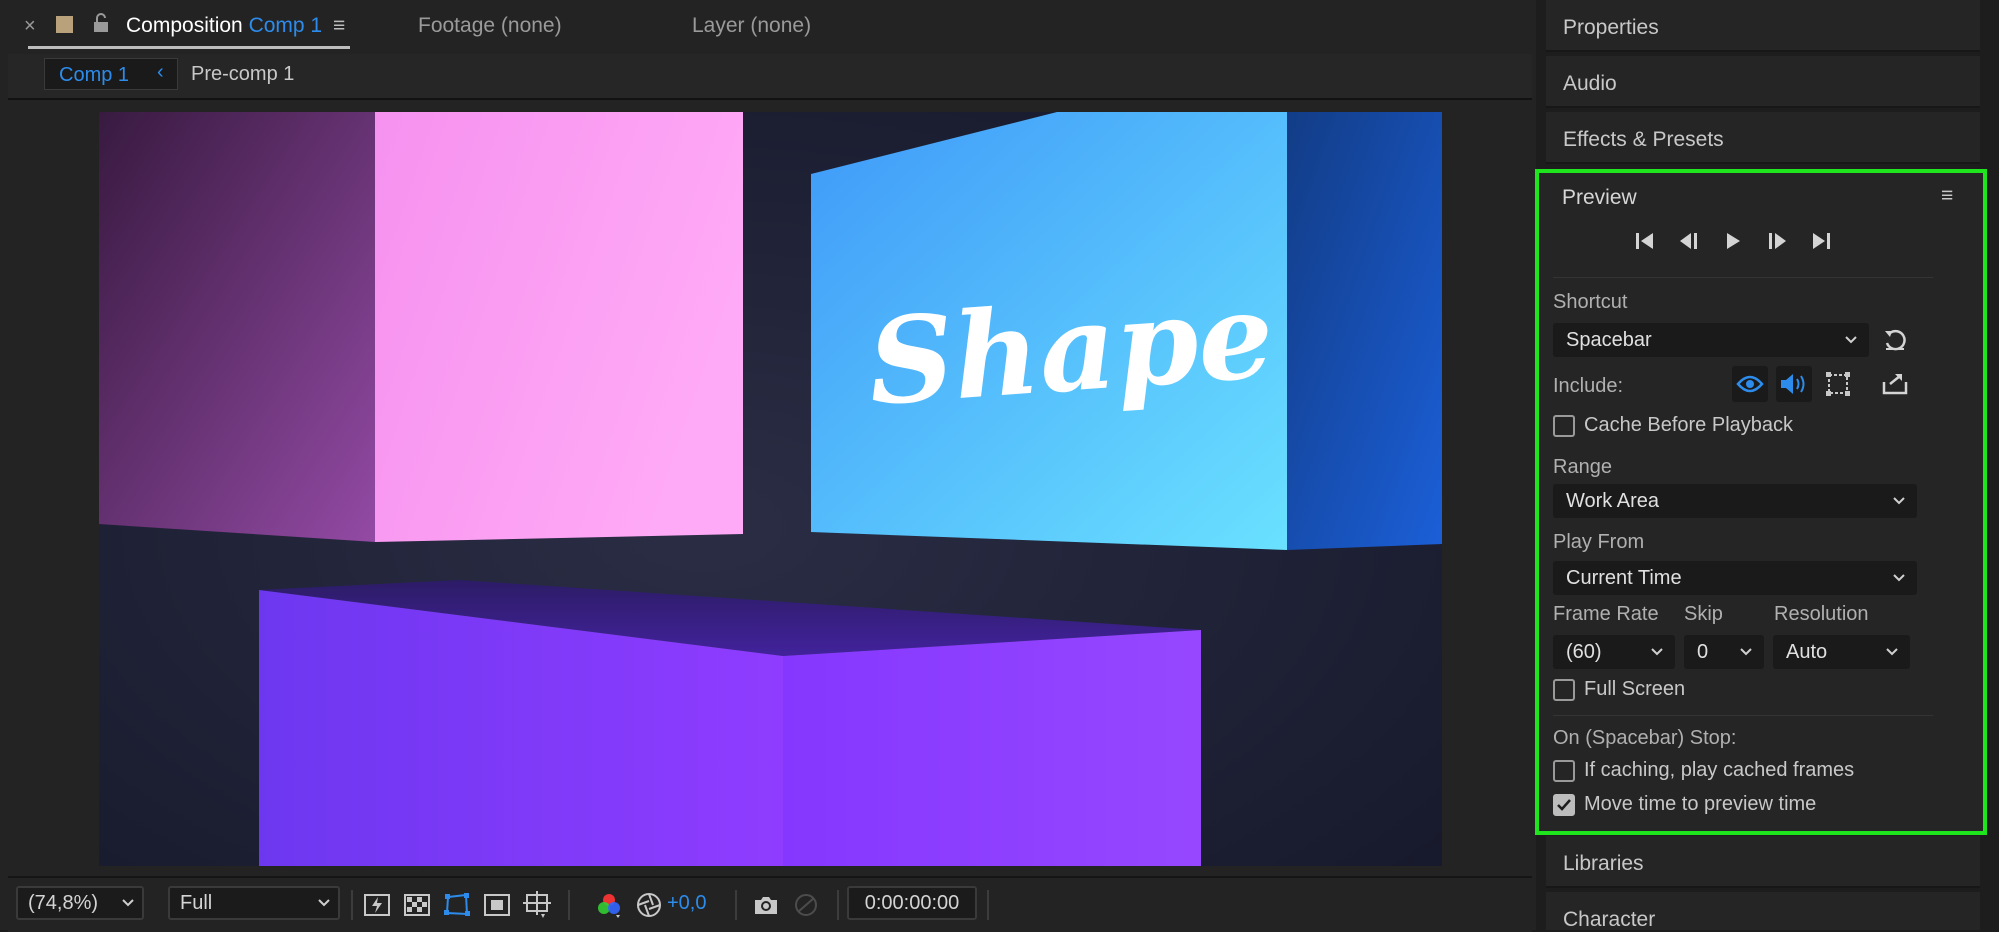 The width and height of the screenshot is (1999, 932). What do you see at coordinates (417, 905) in the screenshot?
I see `transparency-grid-icon` at bounding box center [417, 905].